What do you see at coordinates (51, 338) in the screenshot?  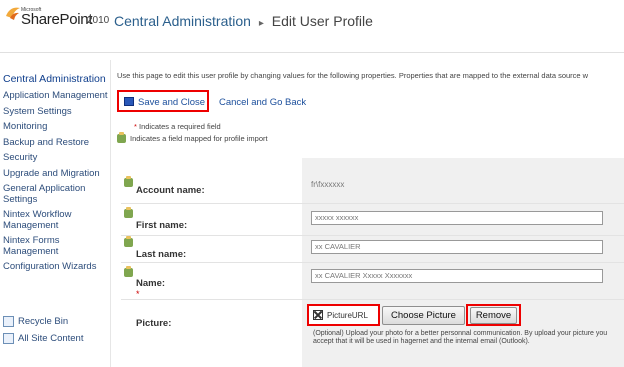 I see `all-site-content-label: All Site Content` at bounding box center [51, 338].